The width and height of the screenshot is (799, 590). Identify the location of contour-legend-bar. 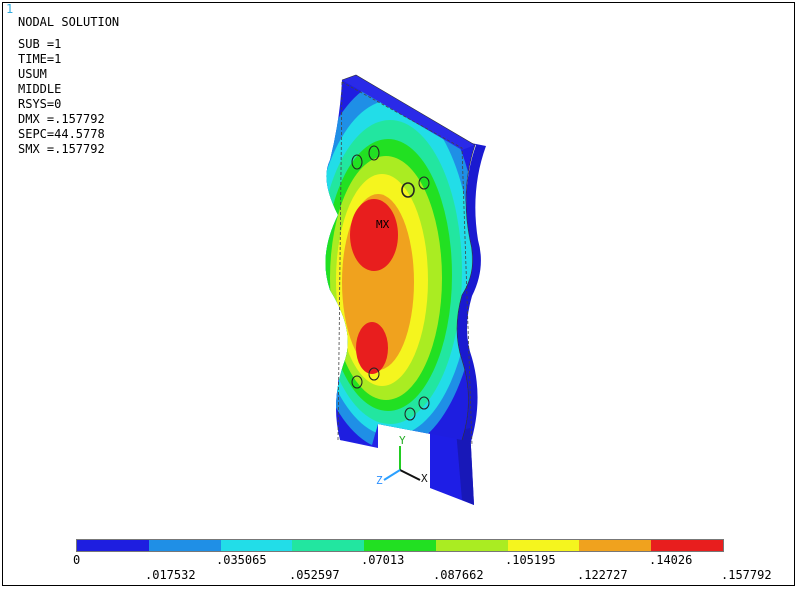
(400, 545).